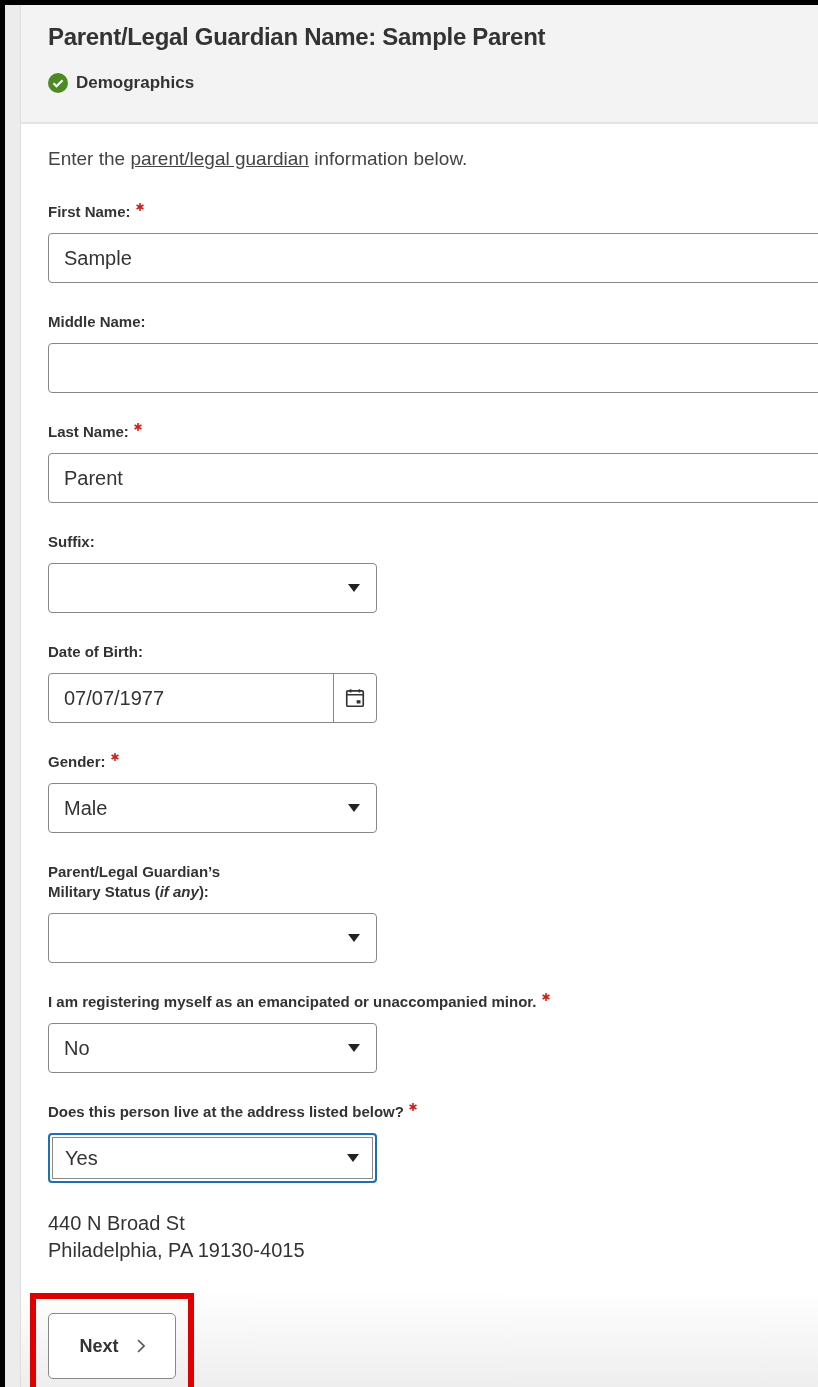 This screenshot has width=818, height=1387. Describe the element at coordinates (433, 258) in the screenshot. I see `text-field: Sample` at that location.